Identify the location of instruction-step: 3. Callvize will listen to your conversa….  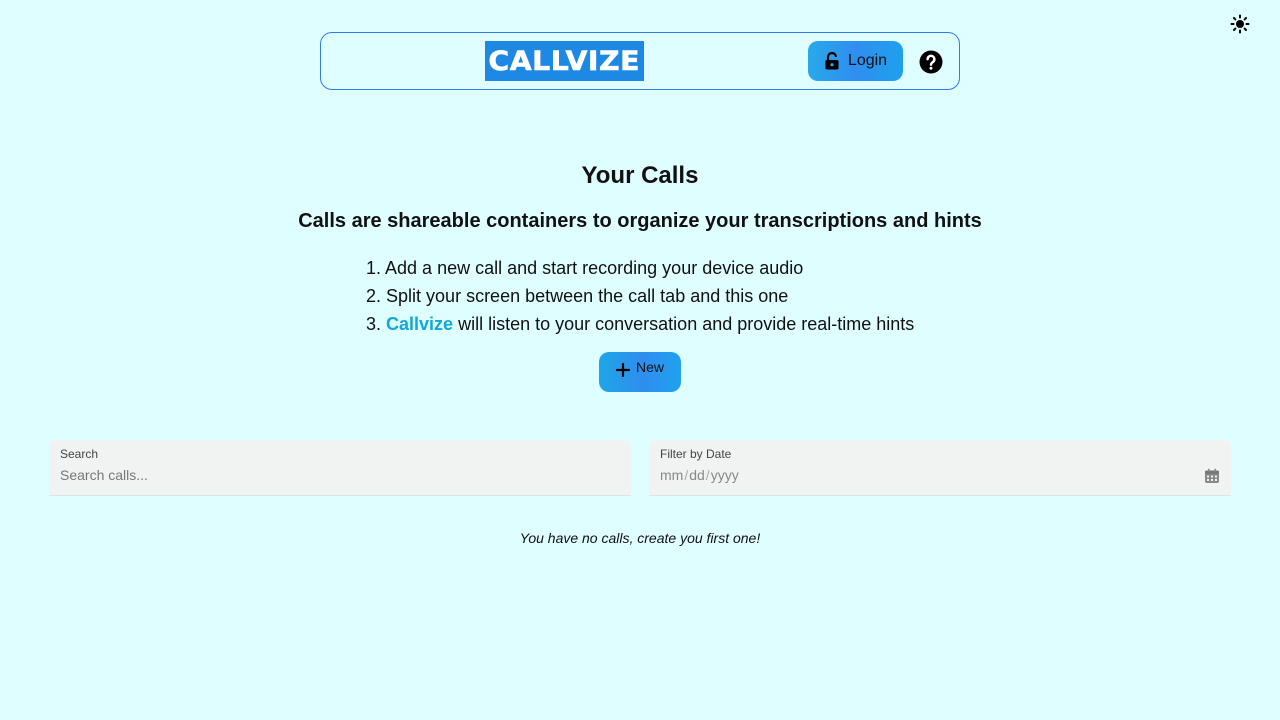
(640, 324).